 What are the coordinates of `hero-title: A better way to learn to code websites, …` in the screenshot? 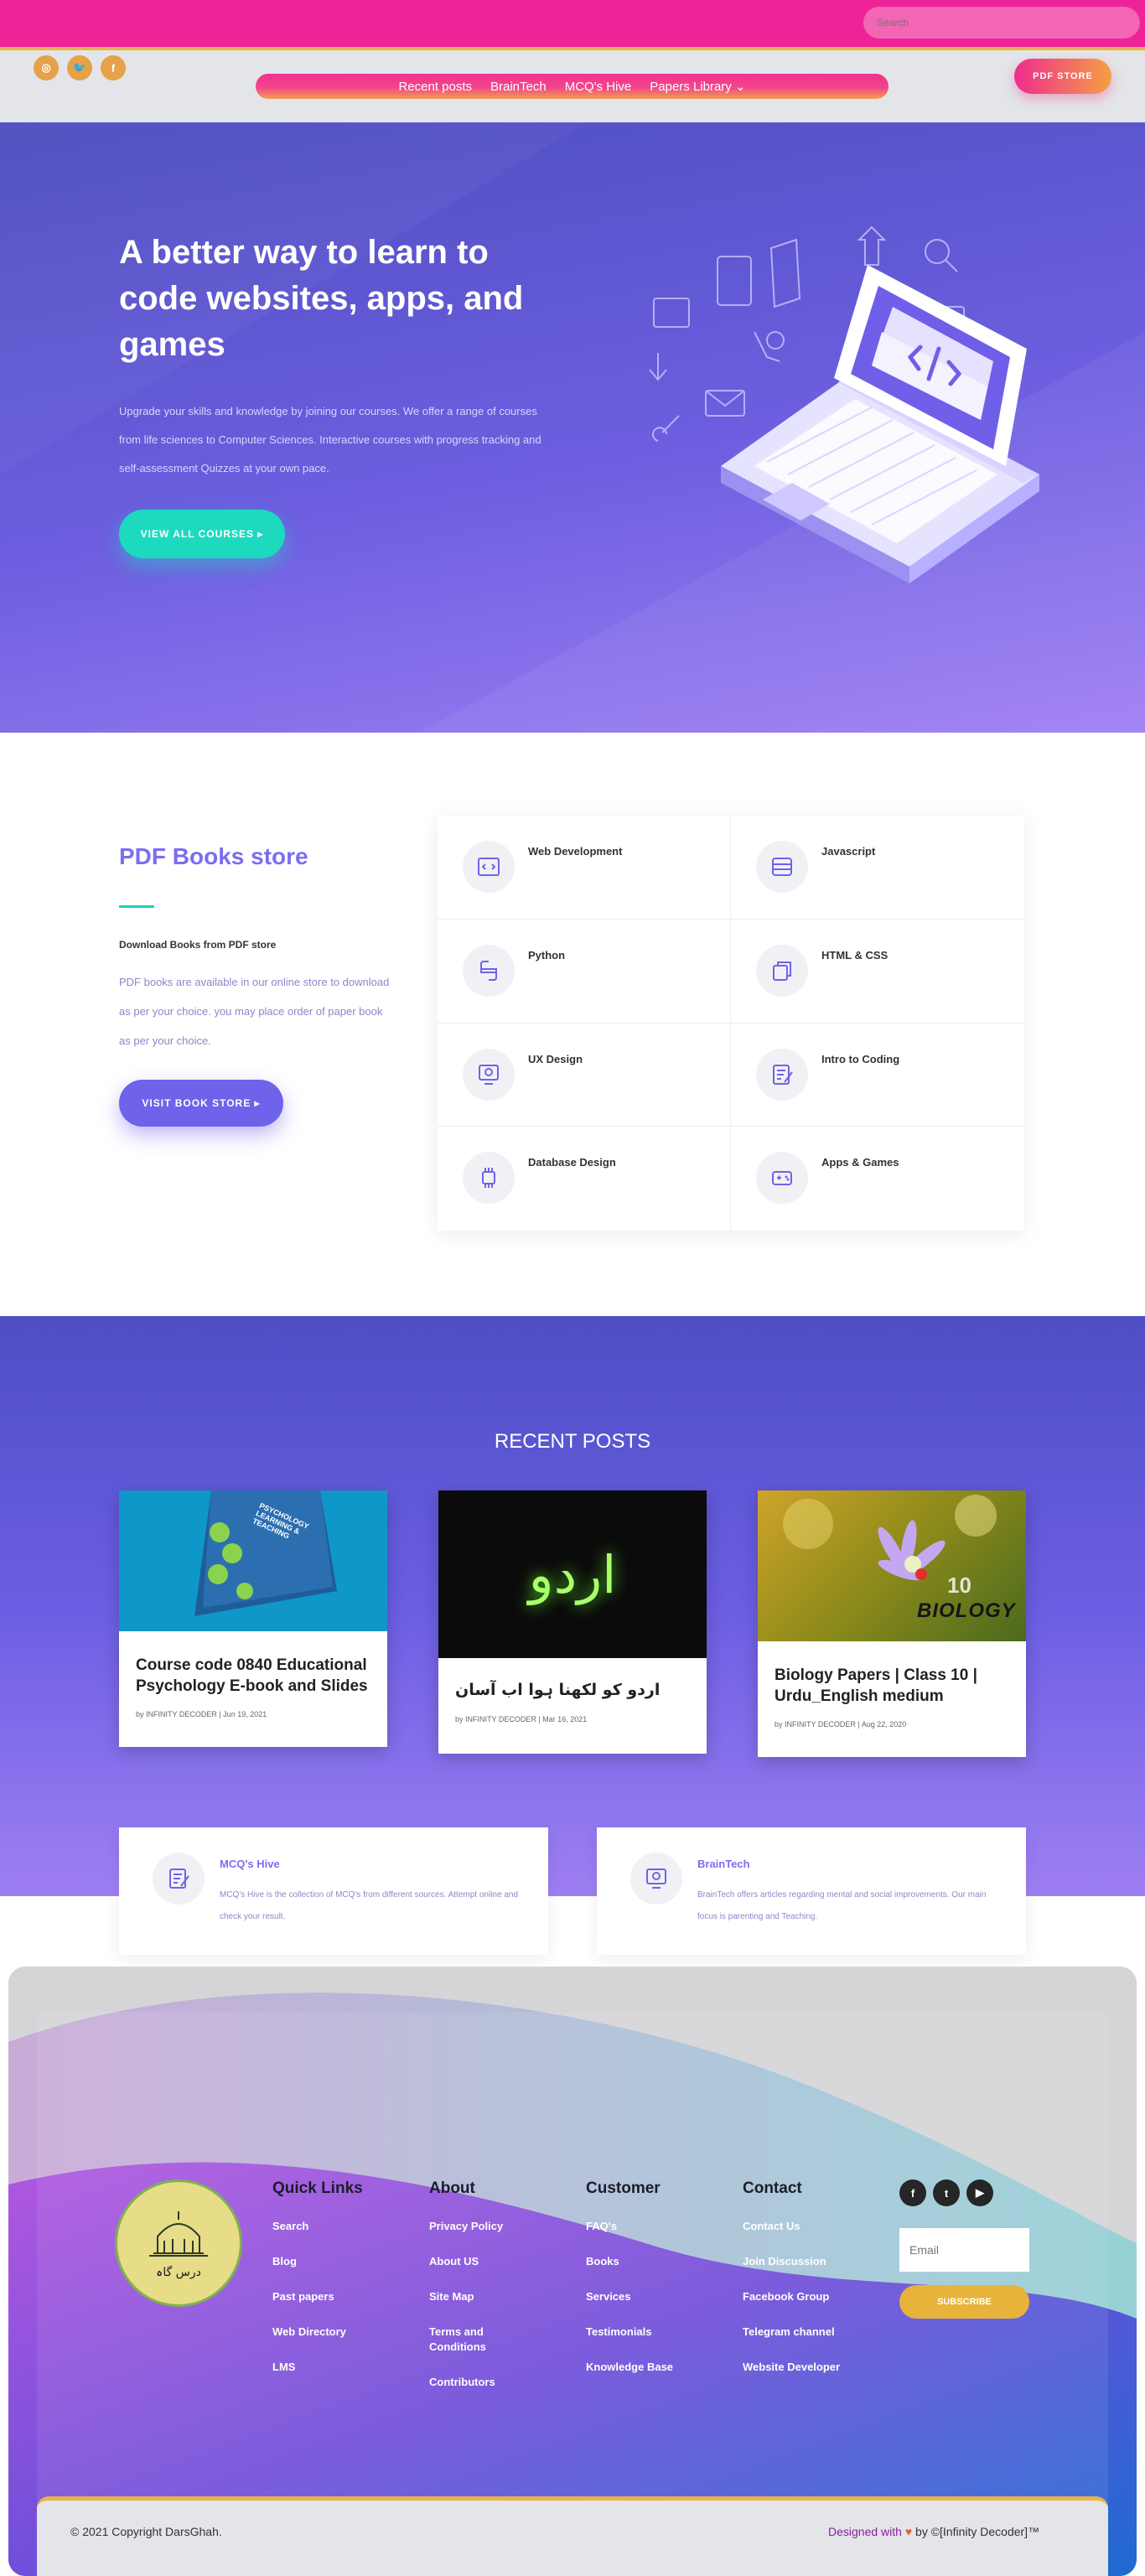 It's located at (321, 298).